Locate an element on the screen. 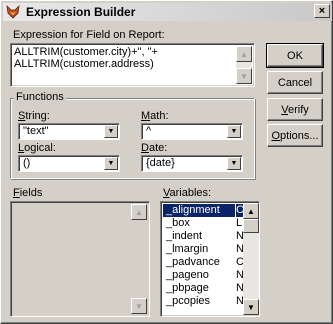  date-dropdown-icon: ▼ is located at coordinates (234, 163).